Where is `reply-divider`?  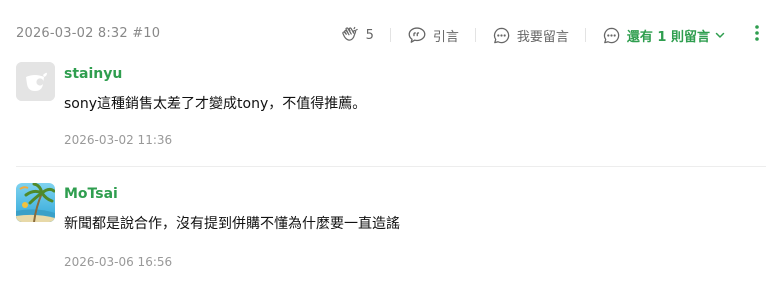
reply-divider is located at coordinates (391, 166).